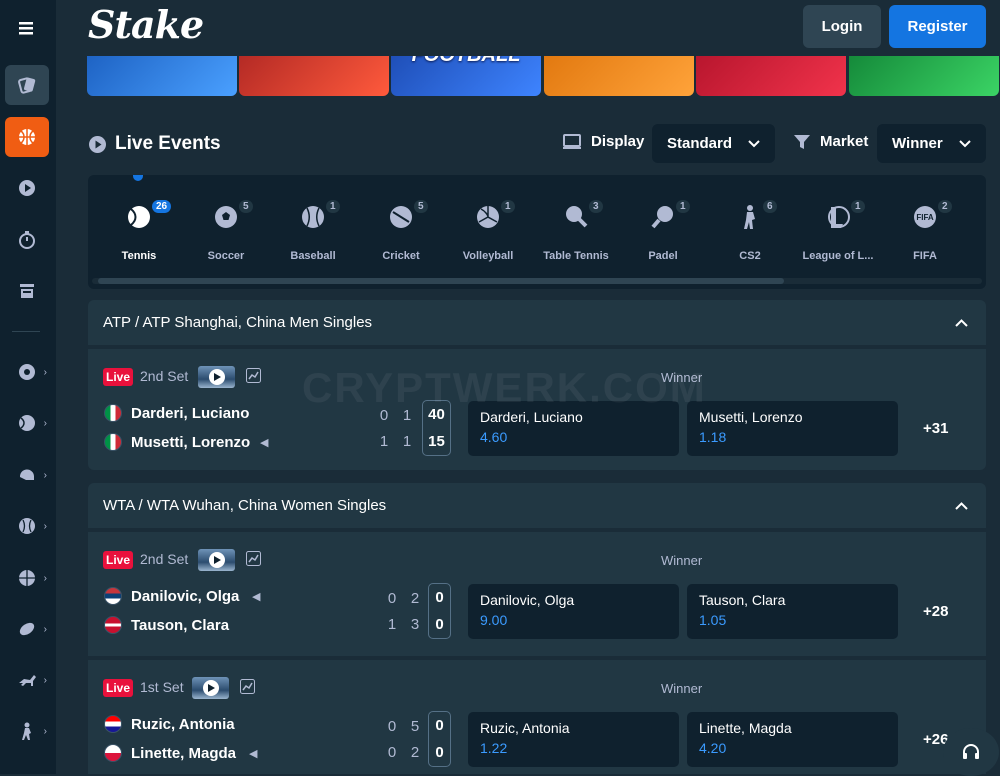 This screenshot has width=1000, height=776. Describe the element at coordinates (713, 143) in the screenshot. I see `display-dropdown: Standard` at that location.